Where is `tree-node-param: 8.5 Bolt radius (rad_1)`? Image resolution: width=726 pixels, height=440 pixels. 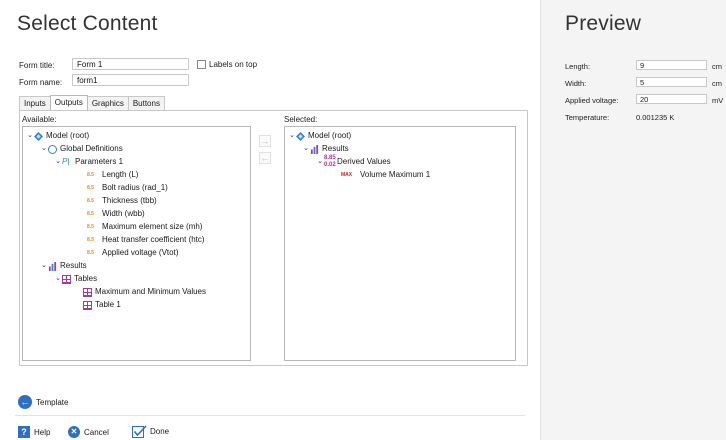 tree-node-param: 8.5 Bolt radius (rad_1) is located at coordinates (127, 188).